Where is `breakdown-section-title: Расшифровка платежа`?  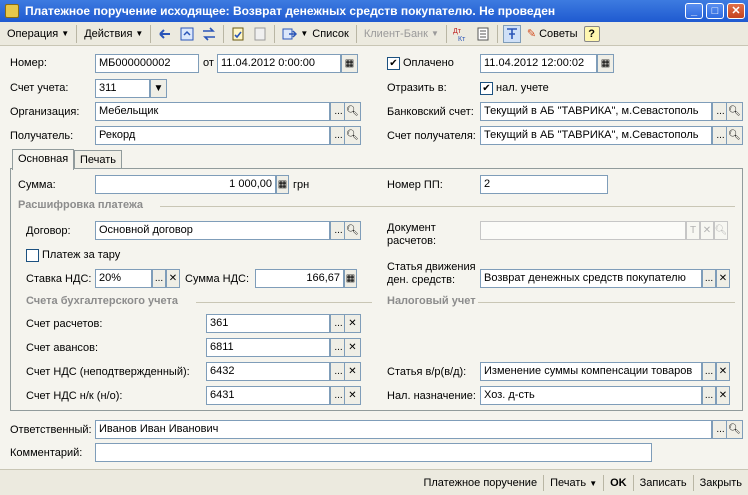 breakdown-section-title: Расшифровка платежа is located at coordinates (81, 205).